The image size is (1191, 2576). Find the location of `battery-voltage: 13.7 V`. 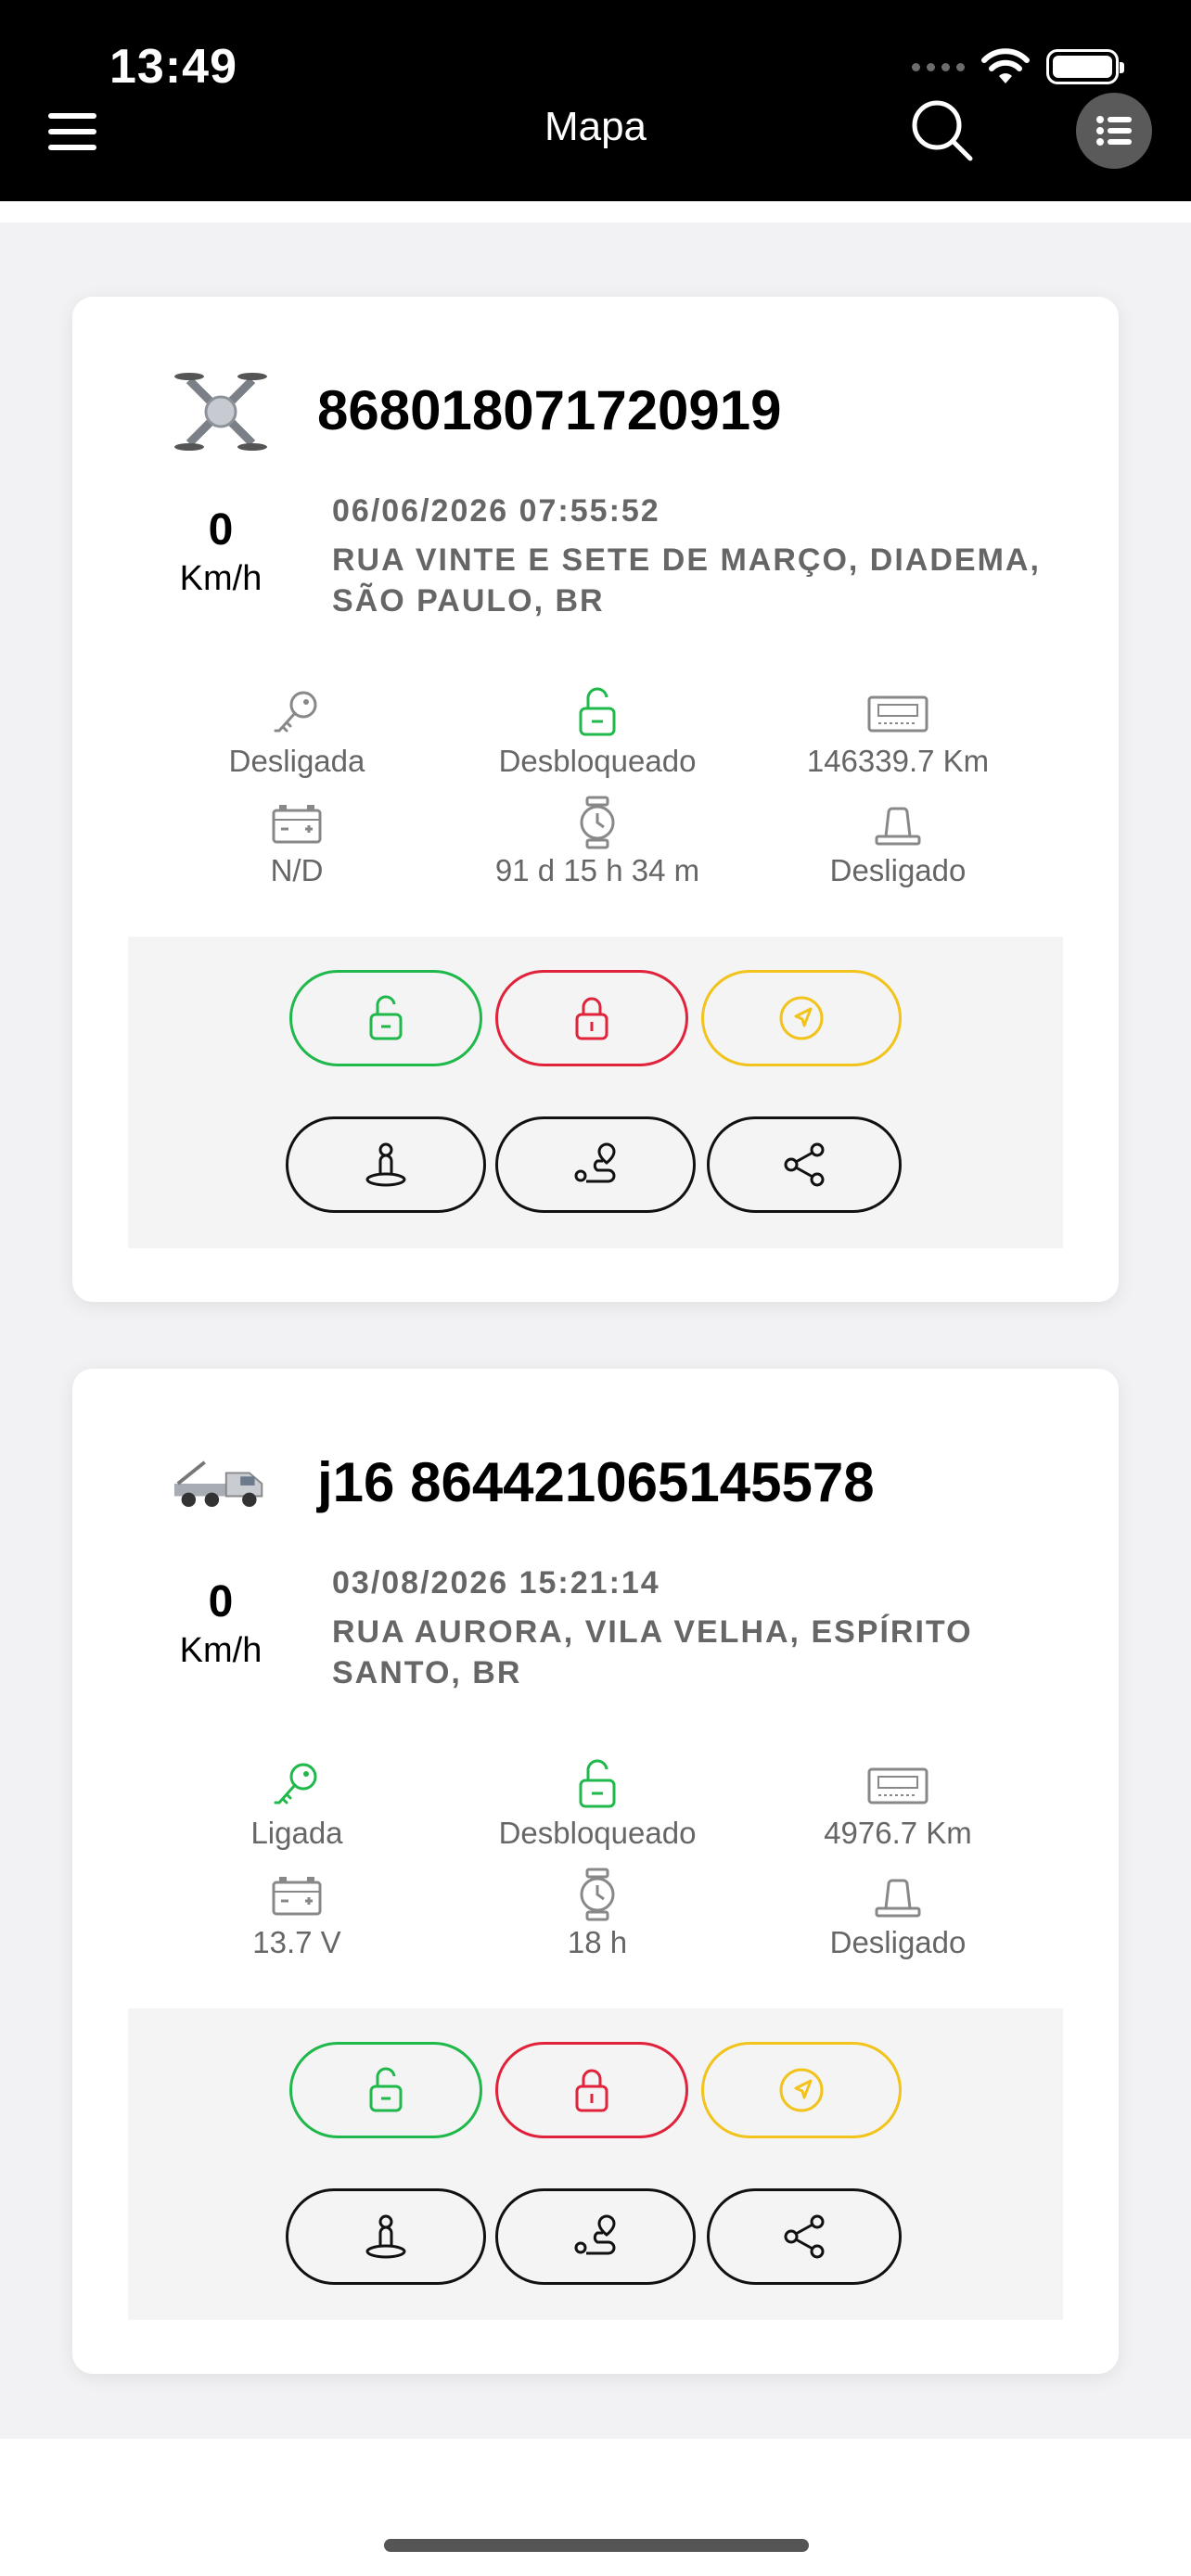

battery-voltage: 13.7 V is located at coordinates (297, 1914).